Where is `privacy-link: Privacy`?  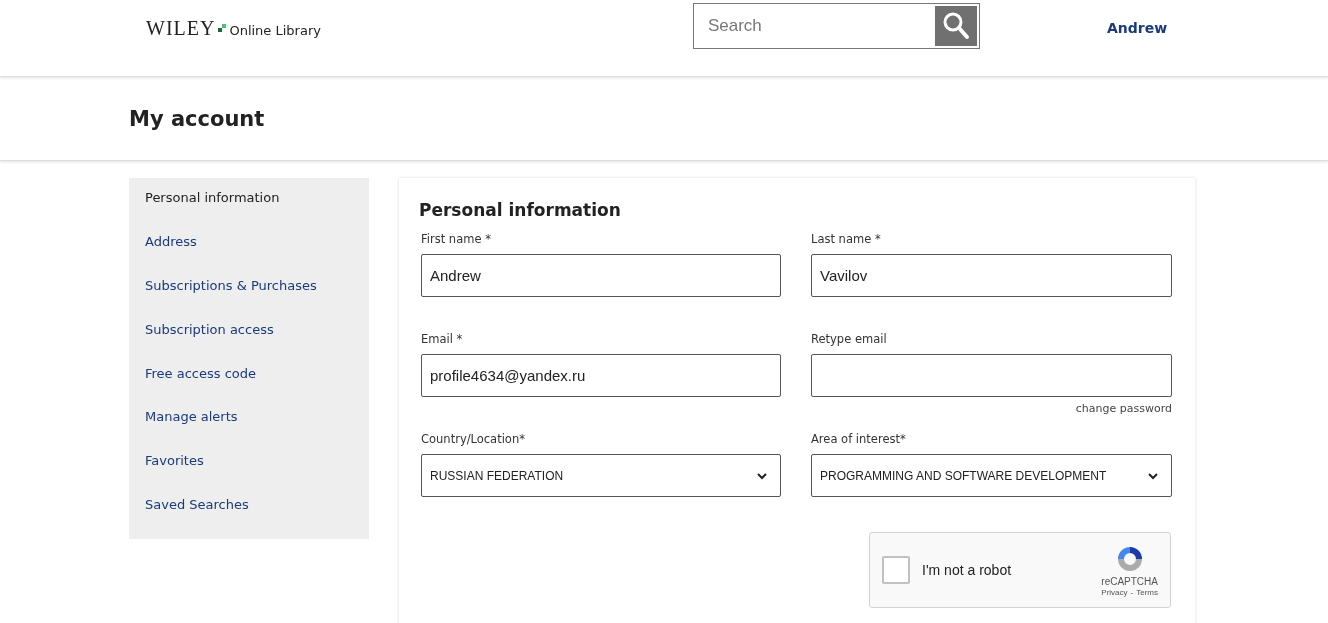
privacy-link: Privacy is located at coordinates (1114, 592).